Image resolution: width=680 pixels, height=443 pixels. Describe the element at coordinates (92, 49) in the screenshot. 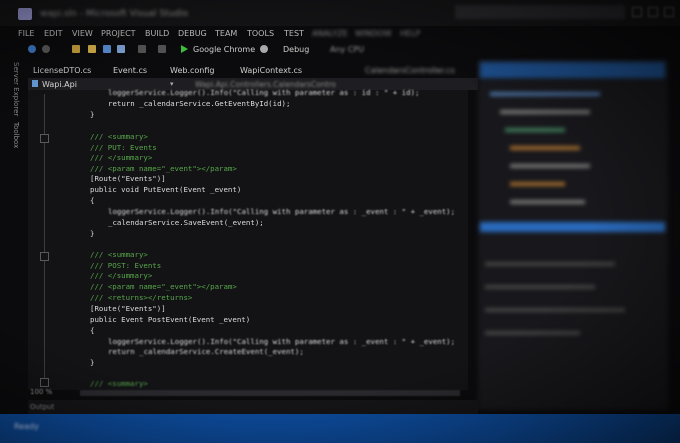

I see `open-file-icon` at that location.